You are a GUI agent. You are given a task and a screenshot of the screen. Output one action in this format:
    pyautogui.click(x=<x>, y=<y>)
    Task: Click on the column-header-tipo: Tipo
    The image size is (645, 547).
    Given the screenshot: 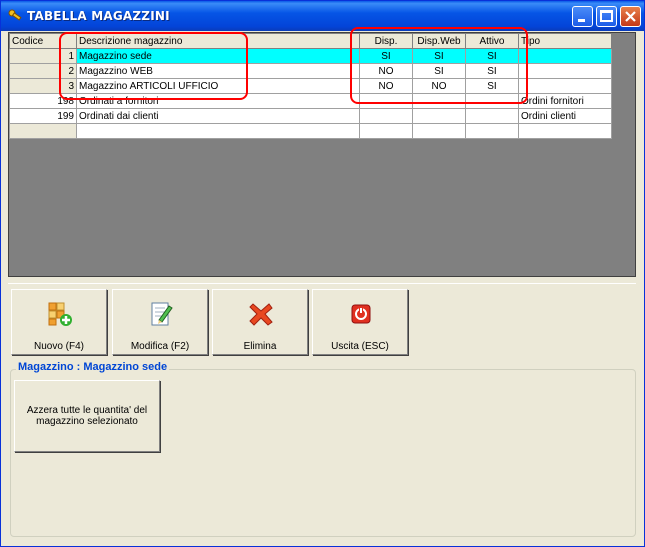 What is the action you would take?
    pyautogui.click(x=565, y=41)
    